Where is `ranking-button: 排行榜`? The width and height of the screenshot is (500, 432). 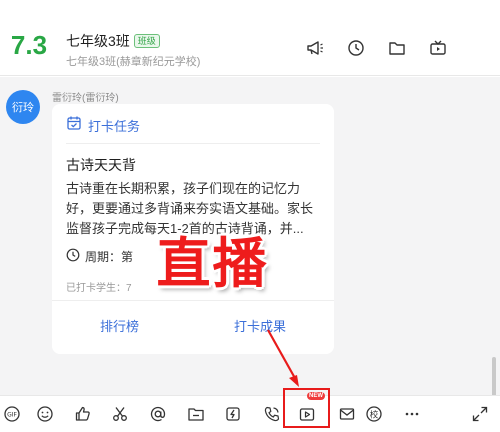
ranking-button: 排行榜 is located at coordinates (119, 325).